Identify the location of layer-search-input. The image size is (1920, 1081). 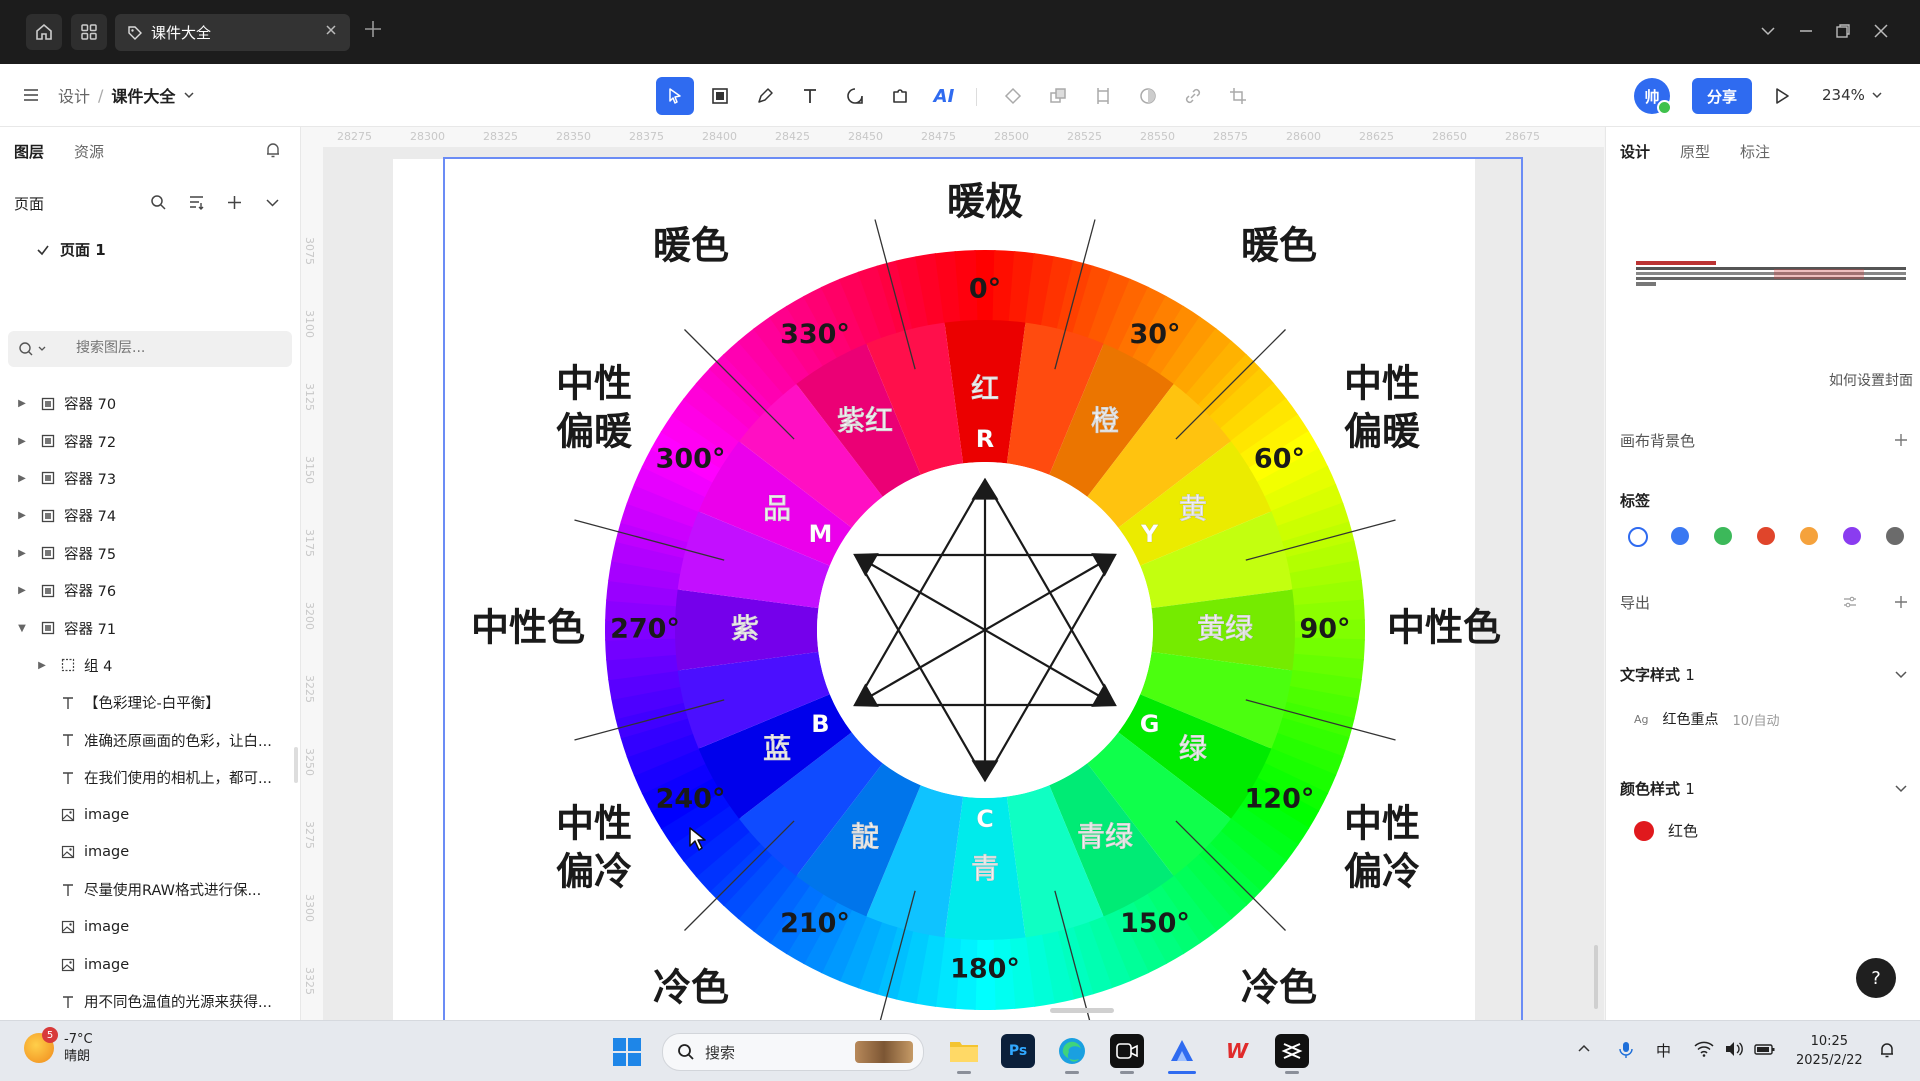
(176, 348).